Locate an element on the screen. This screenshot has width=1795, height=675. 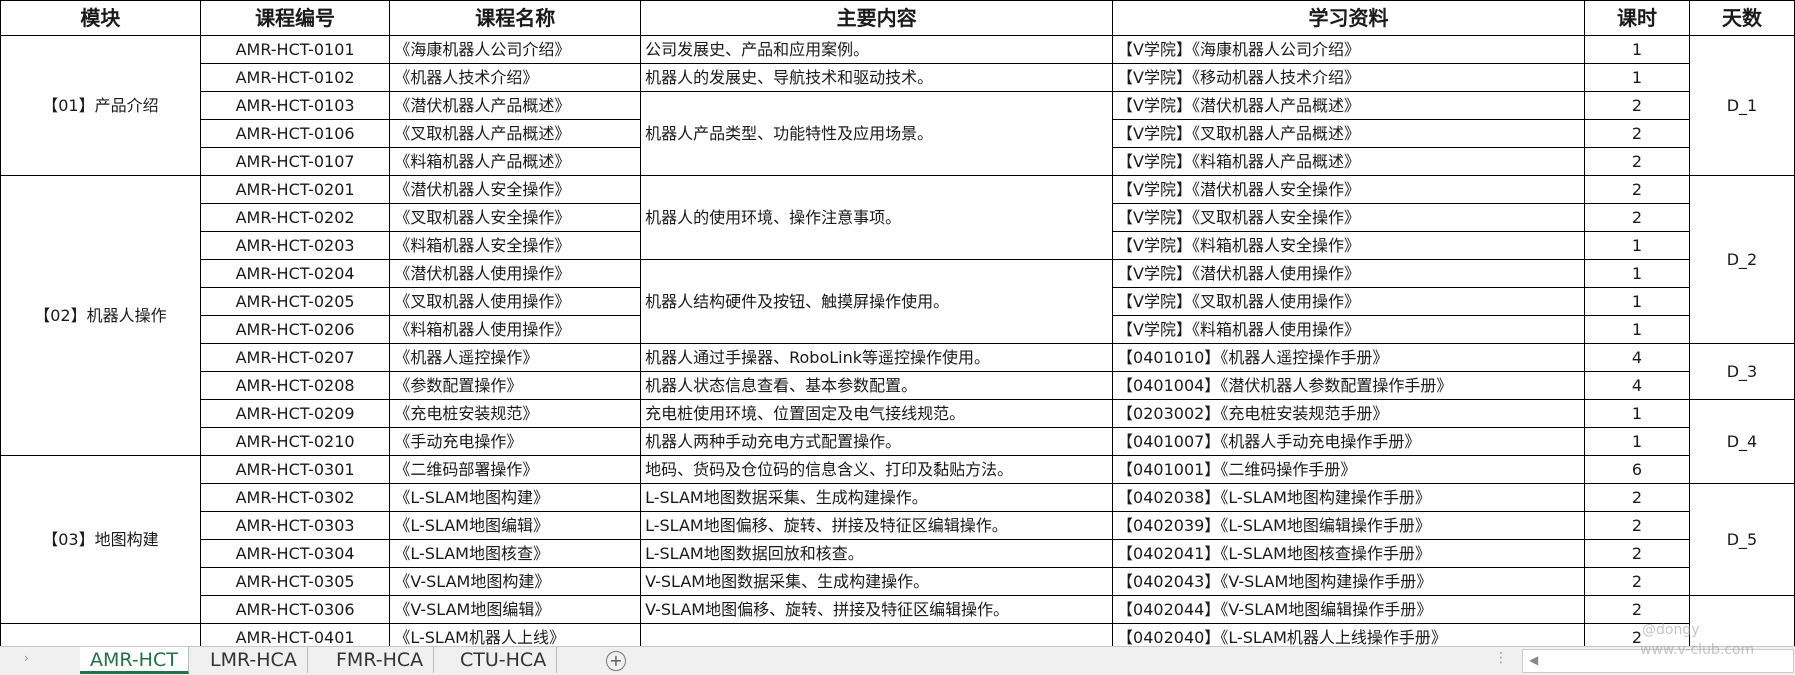
course-id-cell: AMR-HCT-0208 is located at coordinates (295, 385).